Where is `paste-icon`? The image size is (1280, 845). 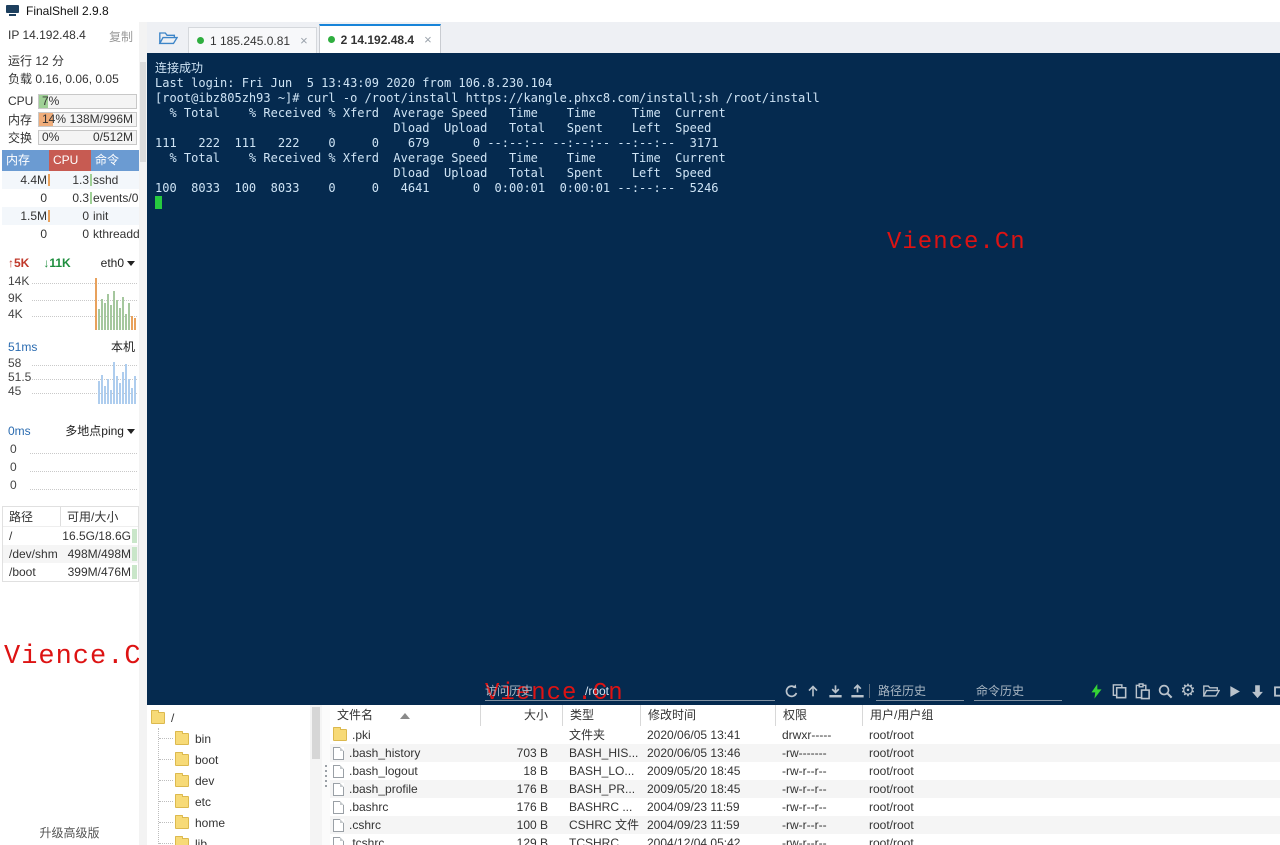 paste-icon is located at coordinates (1142, 691).